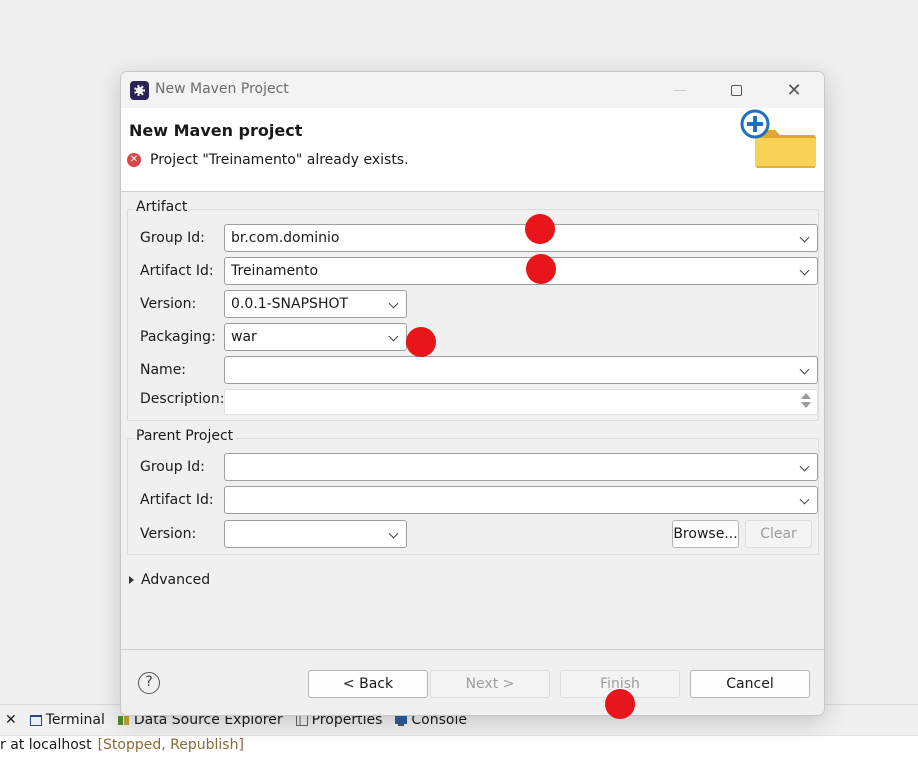 This screenshot has width=918, height=772. I want to click on parent-version-combo, so click(315, 534).